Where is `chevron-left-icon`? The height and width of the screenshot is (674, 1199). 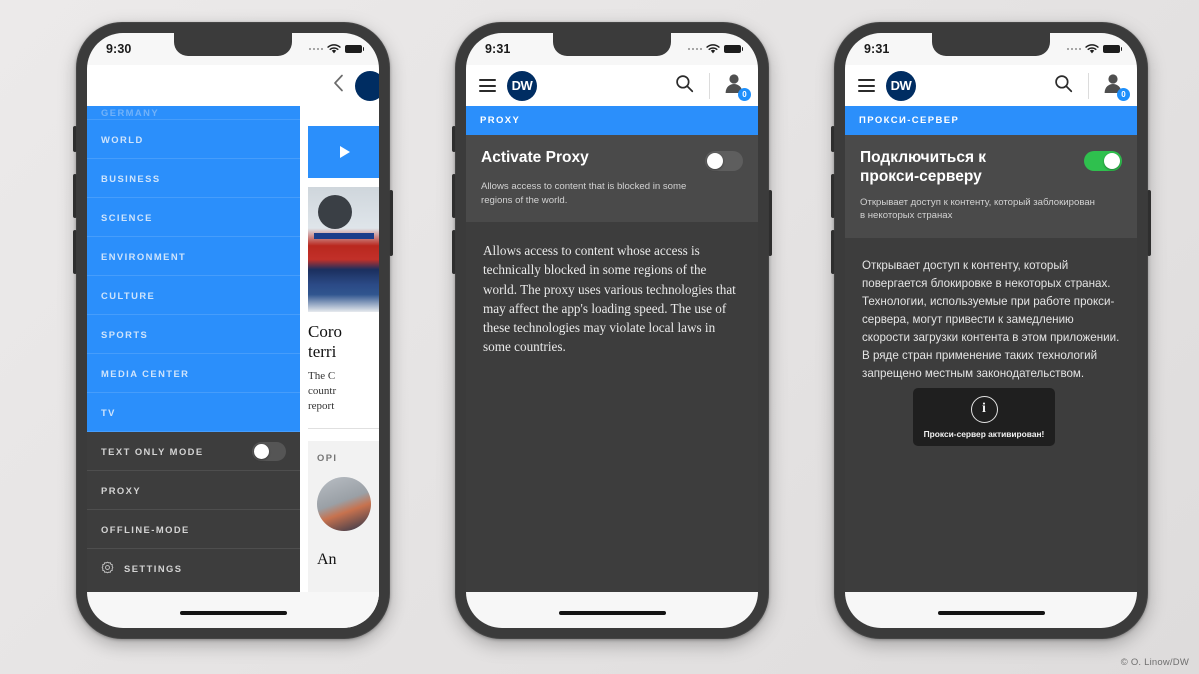
chevron-left-icon is located at coordinates (338, 85).